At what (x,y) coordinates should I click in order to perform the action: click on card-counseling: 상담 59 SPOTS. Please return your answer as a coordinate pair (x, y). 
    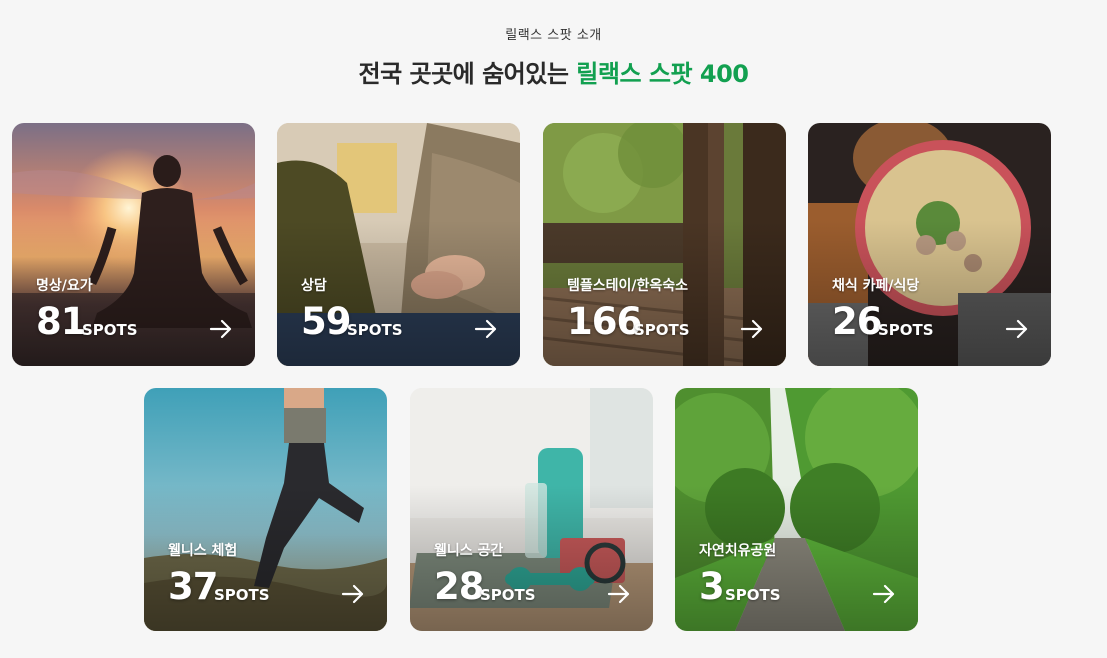
    Looking at the image, I should click on (398, 244).